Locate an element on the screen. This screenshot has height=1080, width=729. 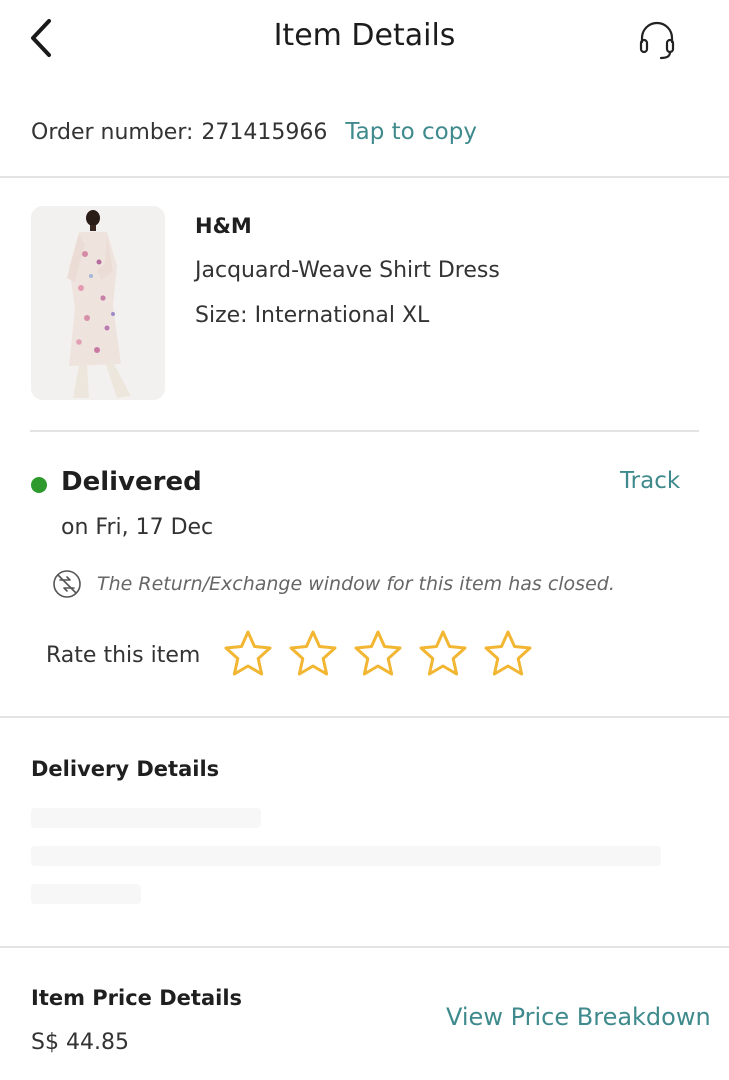
dress-model-image is located at coordinates (98, 303).